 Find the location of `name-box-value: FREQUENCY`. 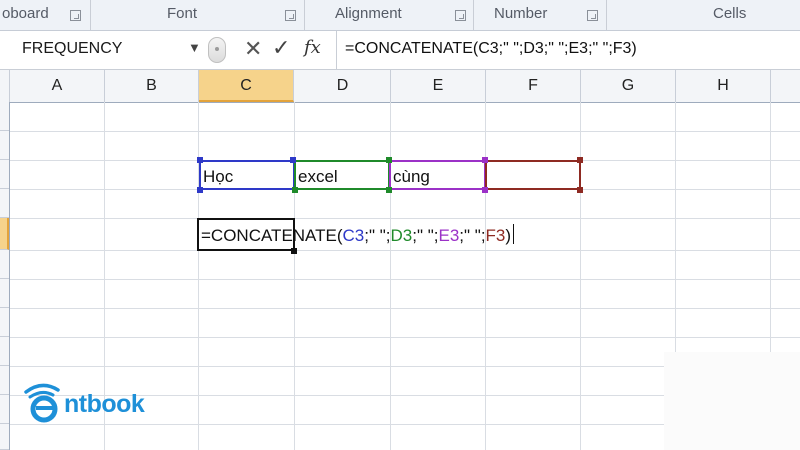

name-box-value: FREQUENCY is located at coordinates (72, 48).